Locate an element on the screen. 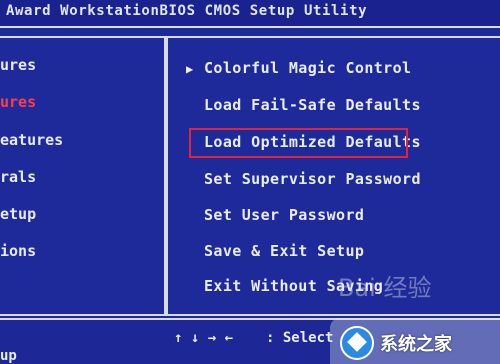 This screenshot has width=500, height=364. left-menu-item: ions is located at coordinates (18, 251).